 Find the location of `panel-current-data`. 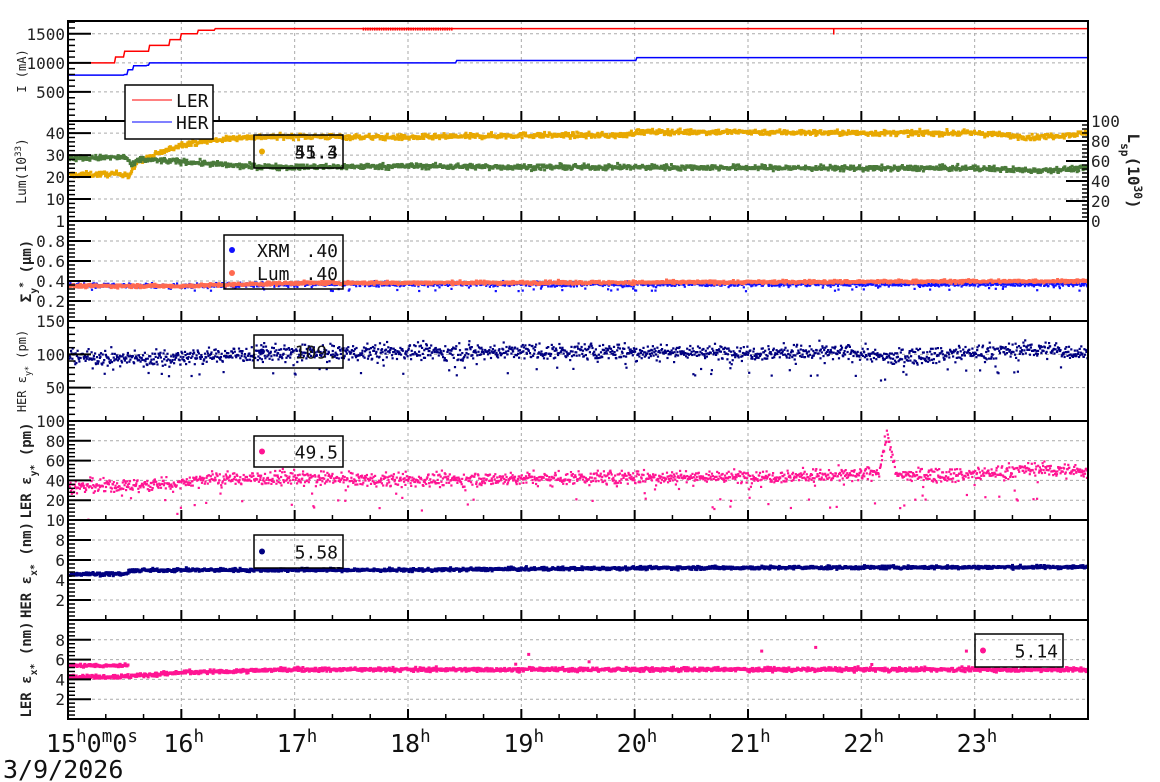

panel-current-data is located at coordinates (578, 51).